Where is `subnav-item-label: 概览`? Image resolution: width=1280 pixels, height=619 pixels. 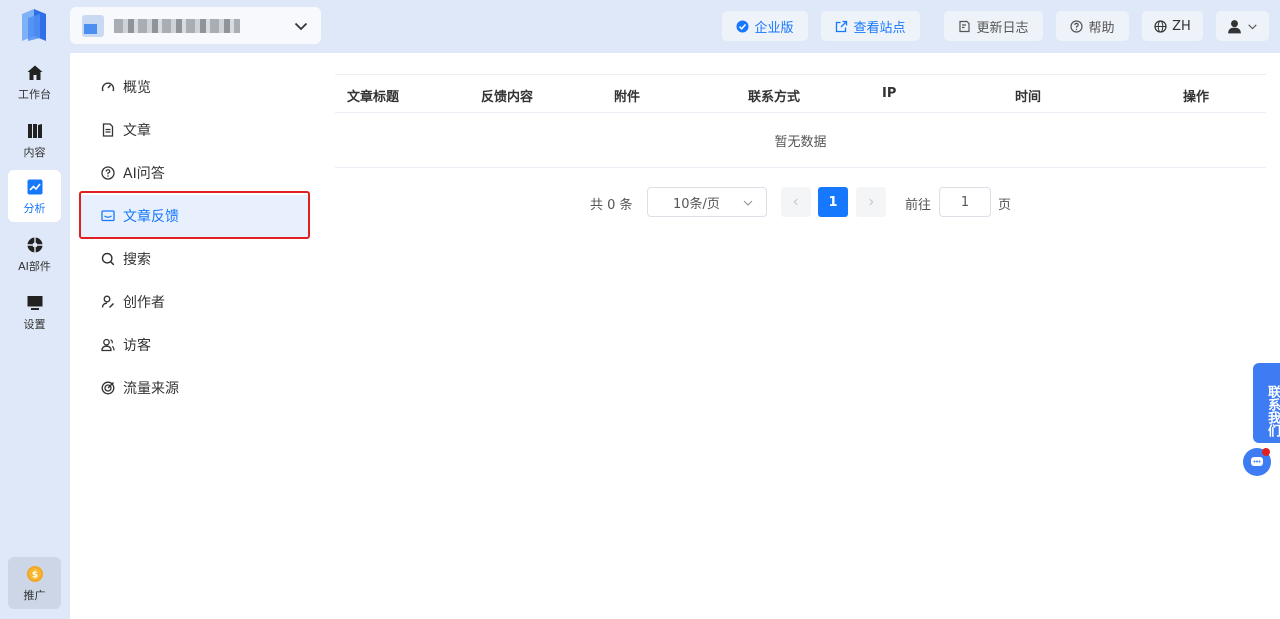
subnav-item-label: 概览 is located at coordinates (137, 88).